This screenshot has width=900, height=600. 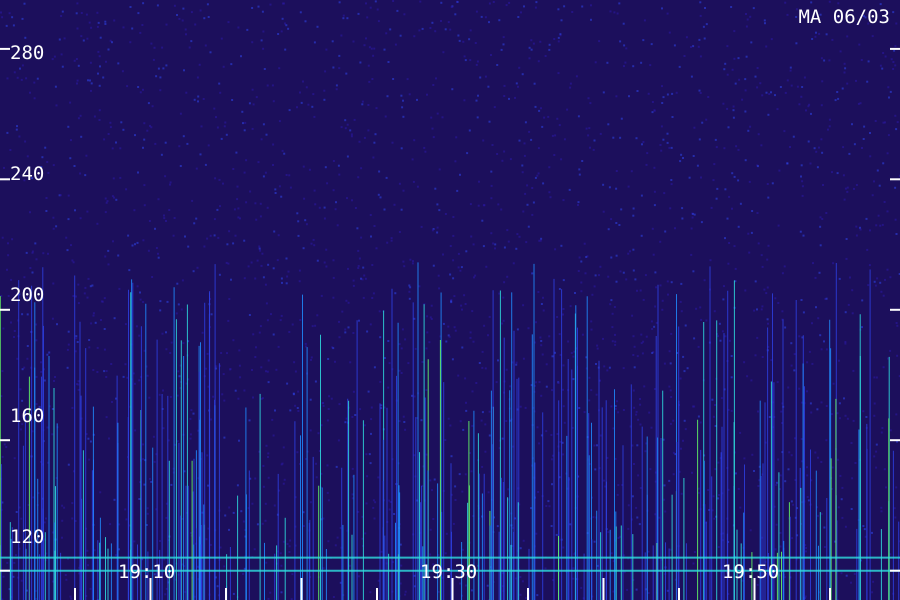 What do you see at coordinates (147, 572) in the screenshot?
I see `x-tick-label-1910: 19:10` at bounding box center [147, 572].